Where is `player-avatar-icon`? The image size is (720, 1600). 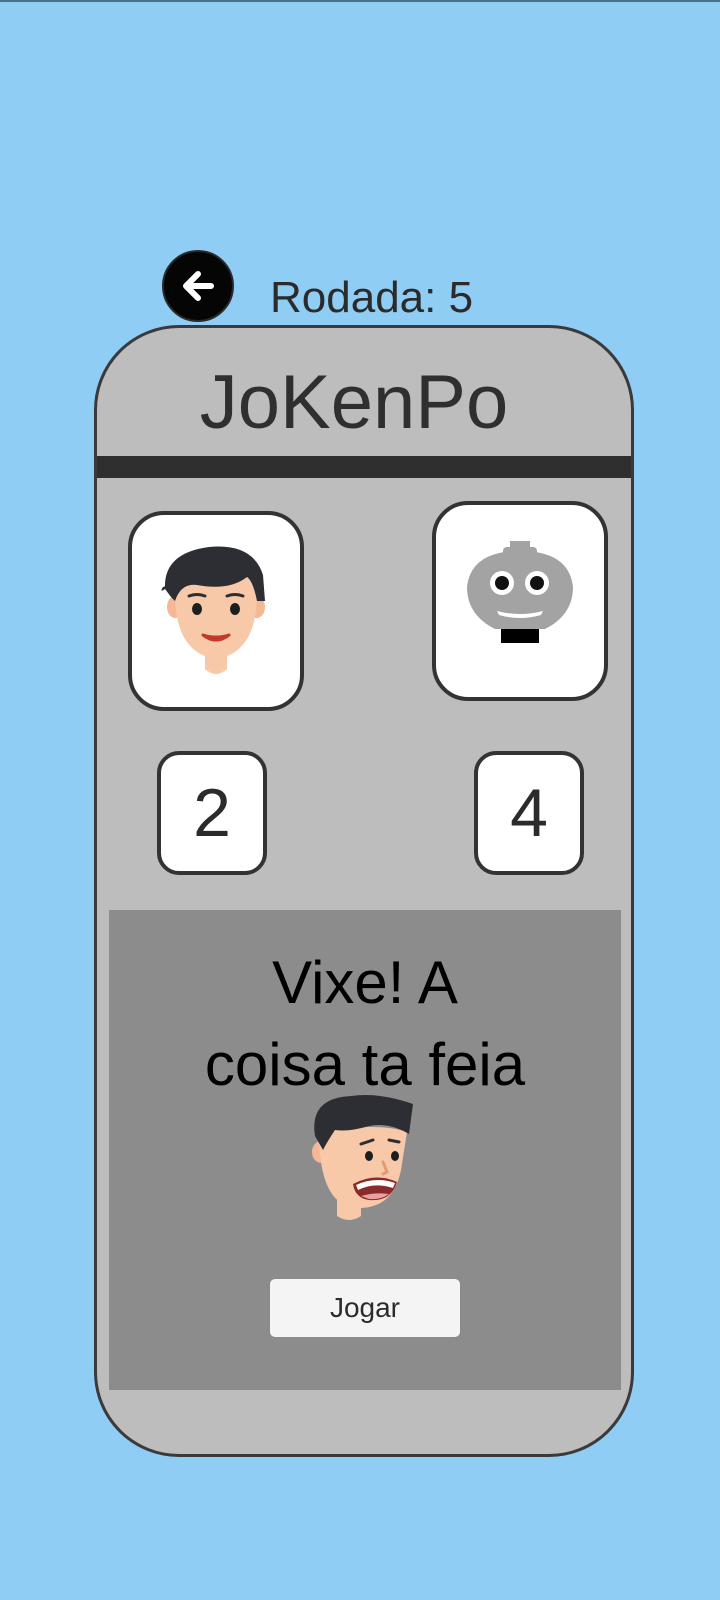
player-avatar-icon is located at coordinates (213, 610).